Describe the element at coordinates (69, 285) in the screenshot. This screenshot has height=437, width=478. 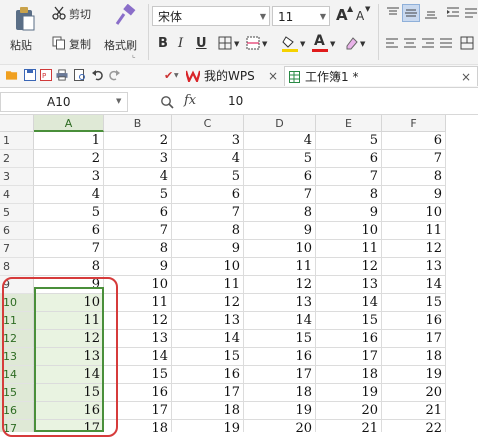
I see `cell-a9: 9` at that location.